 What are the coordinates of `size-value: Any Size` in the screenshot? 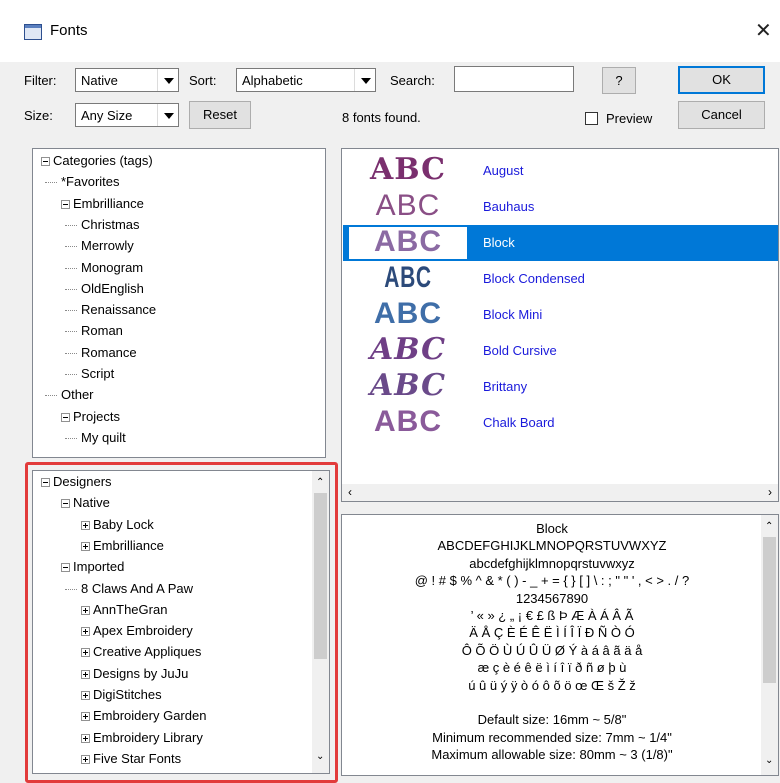 It's located at (107, 115).